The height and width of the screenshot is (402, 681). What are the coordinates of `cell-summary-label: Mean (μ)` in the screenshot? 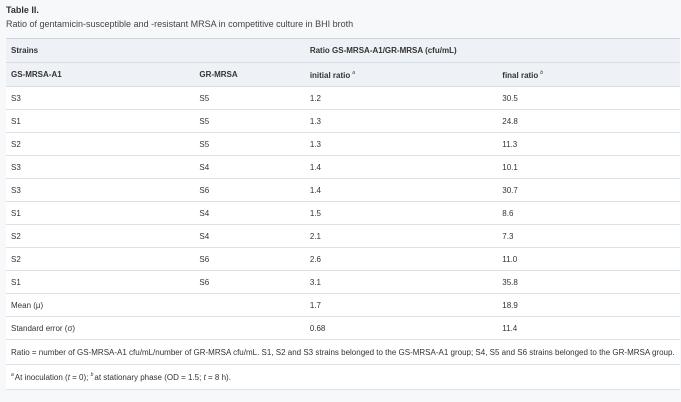 It's located at (100, 305).